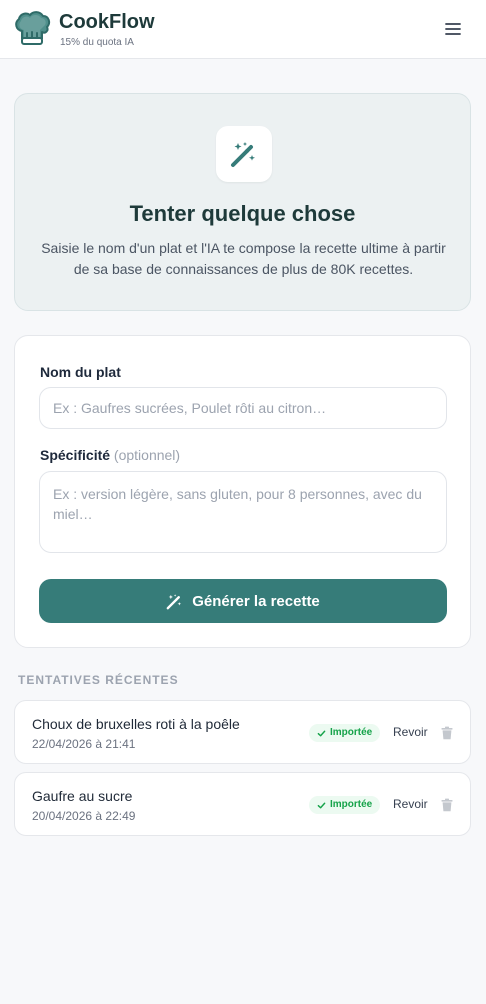 This screenshot has height=1004, width=486. I want to click on attempt-date: 22/04/2026 à 21:41, so click(84, 744).